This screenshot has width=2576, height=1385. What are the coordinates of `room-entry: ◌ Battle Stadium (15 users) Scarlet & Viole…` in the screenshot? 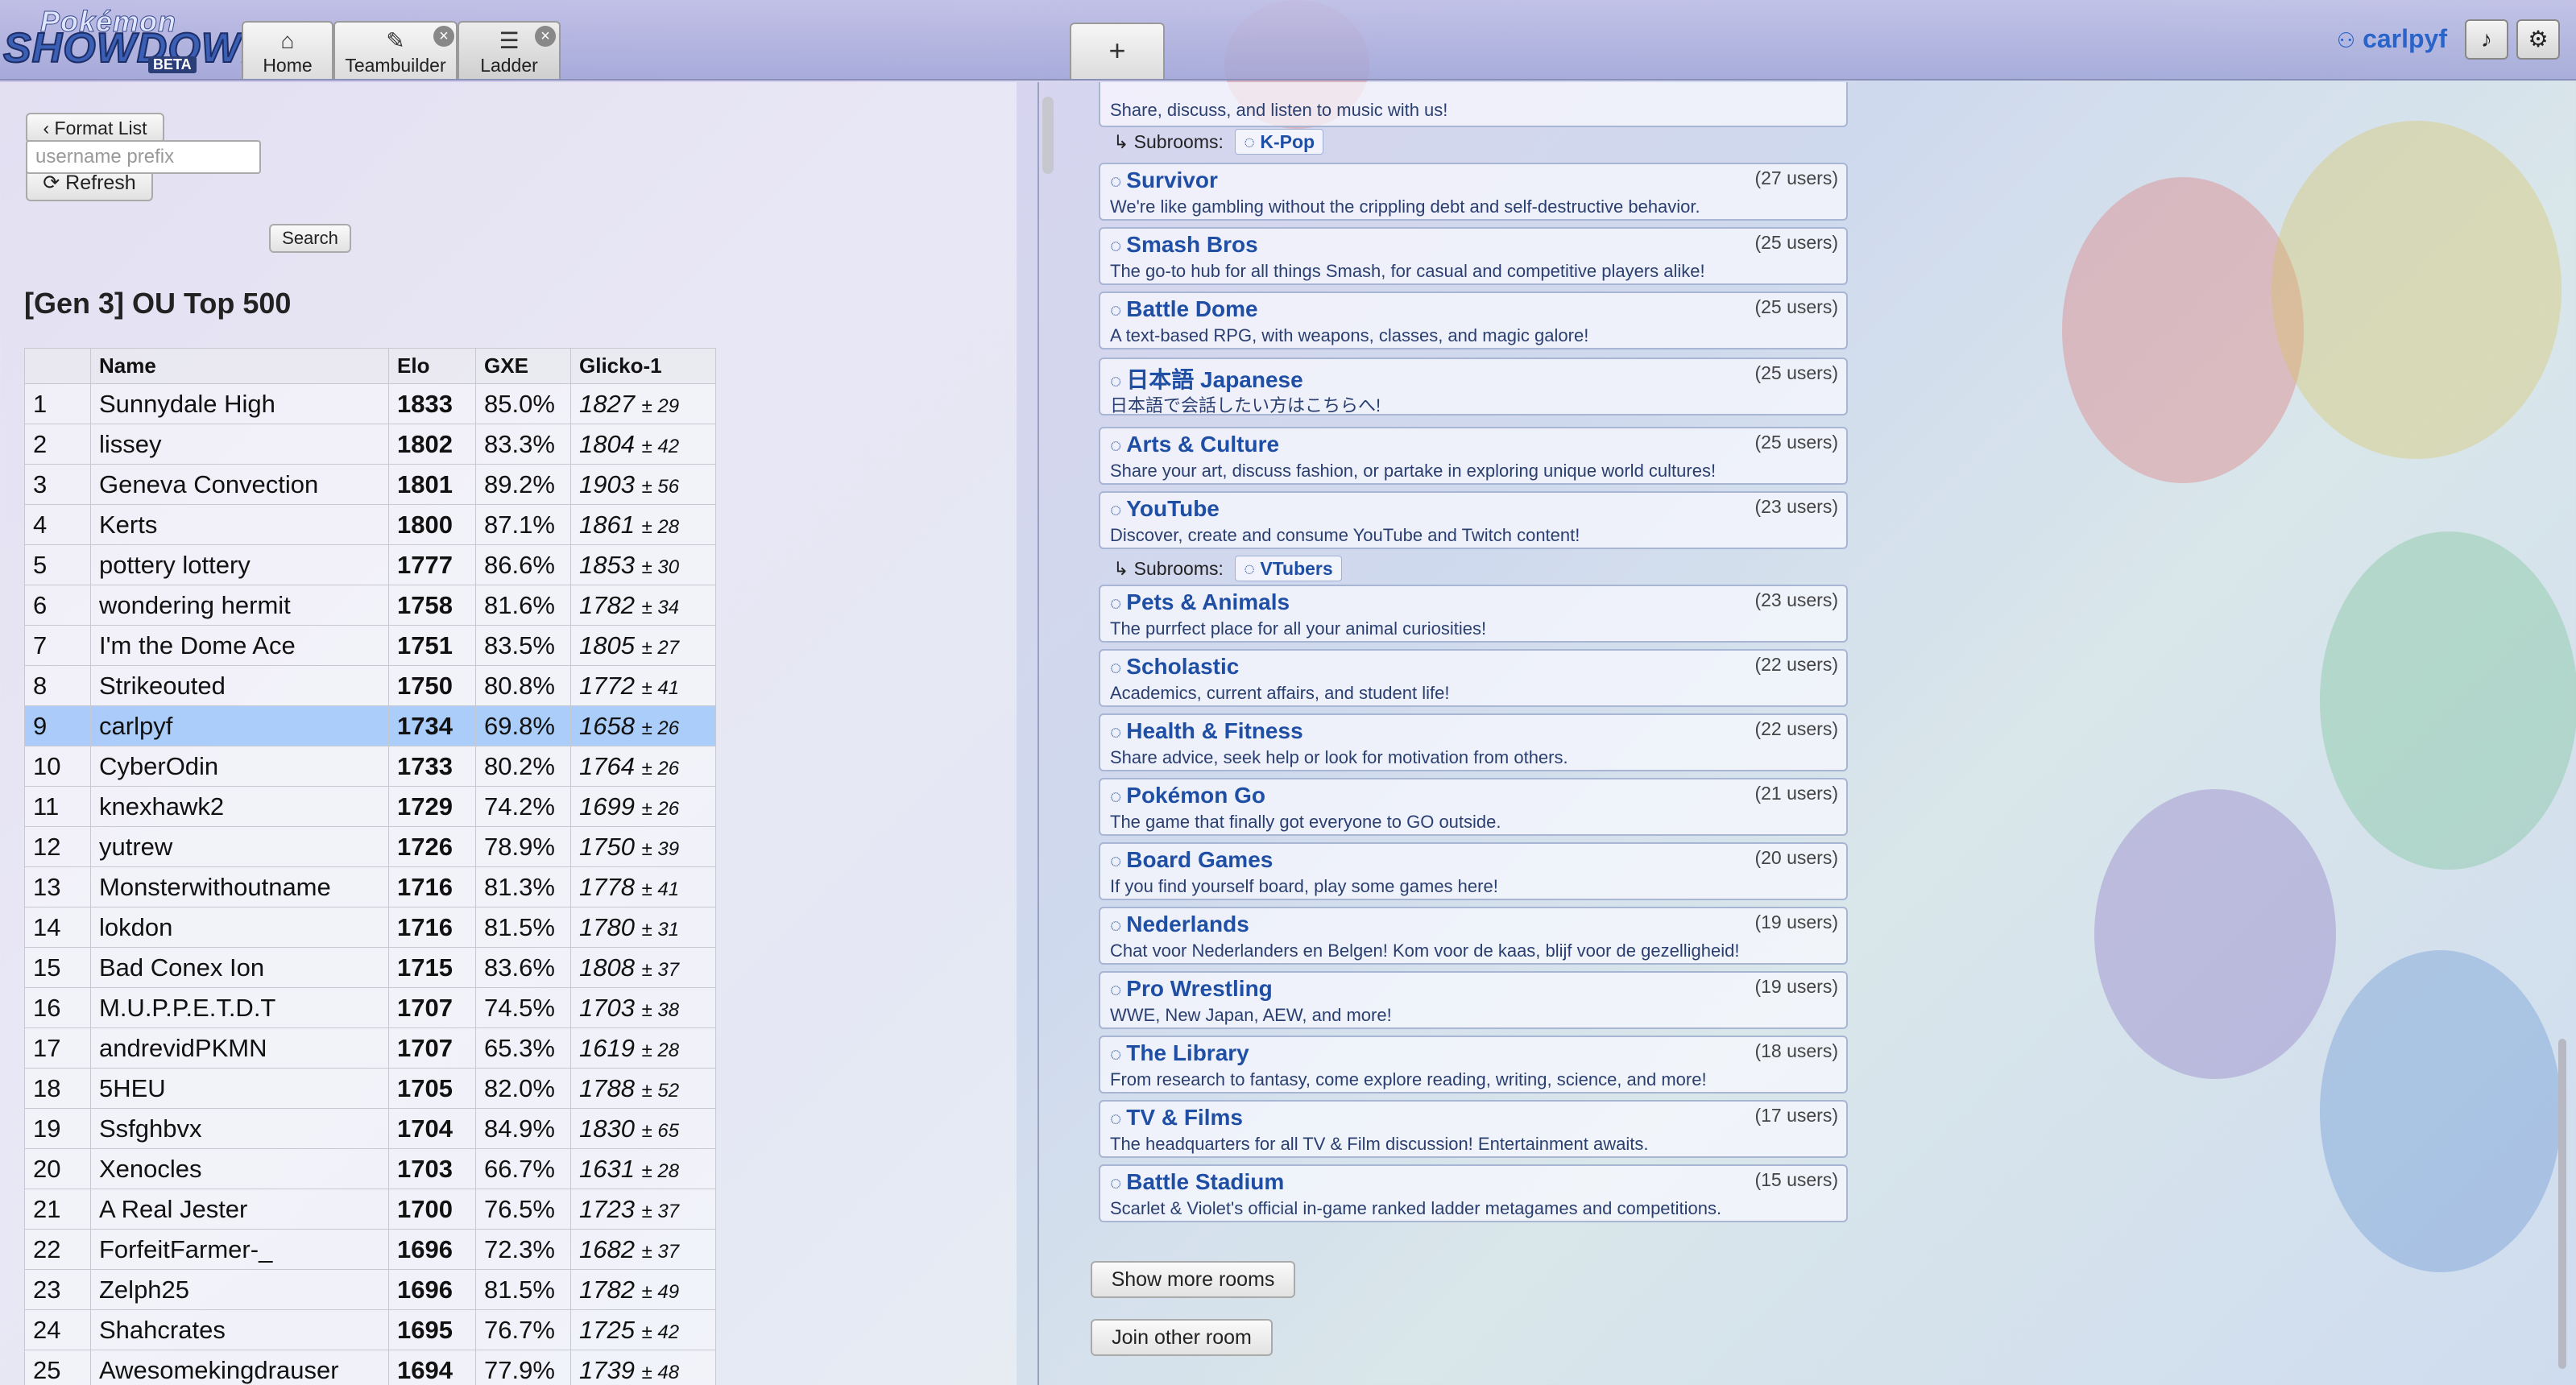 It's located at (1473, 1193).